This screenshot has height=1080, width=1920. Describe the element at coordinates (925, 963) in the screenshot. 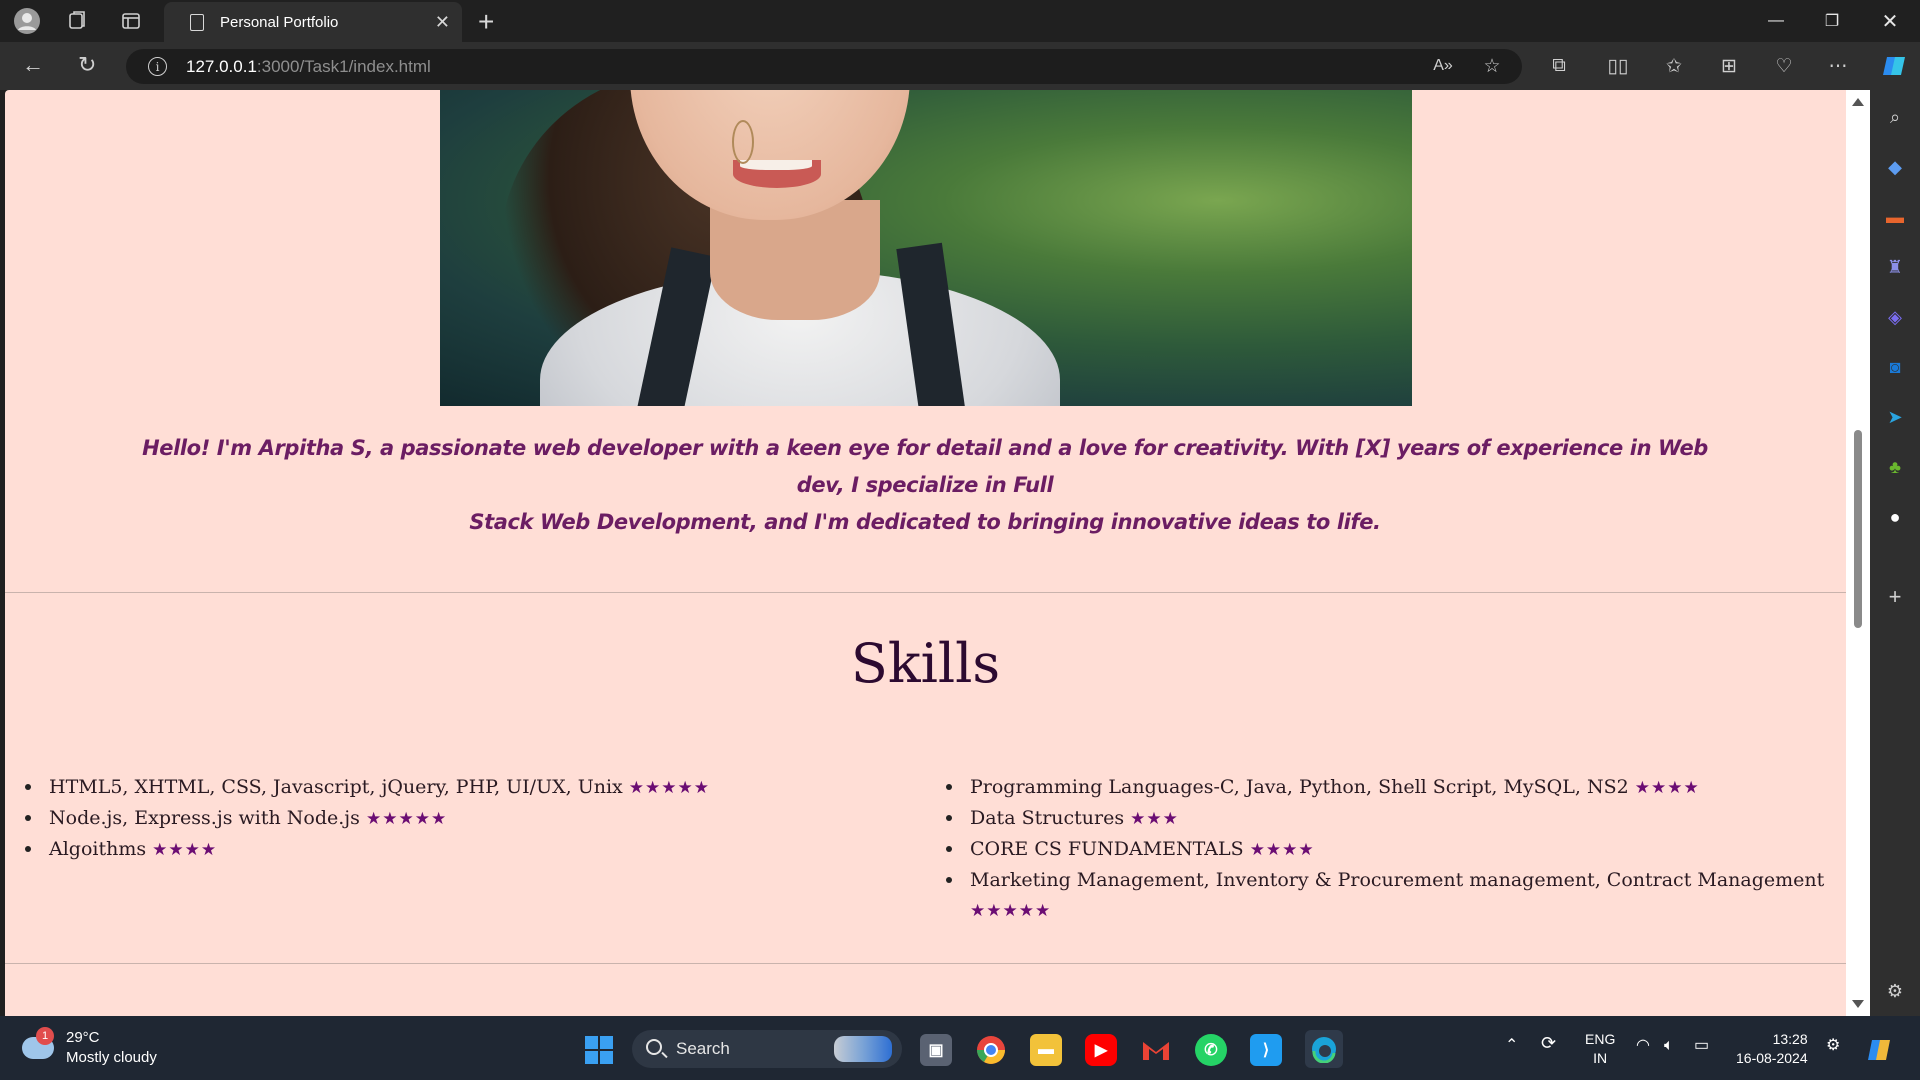

I see `section-divider-bottom` at that location.